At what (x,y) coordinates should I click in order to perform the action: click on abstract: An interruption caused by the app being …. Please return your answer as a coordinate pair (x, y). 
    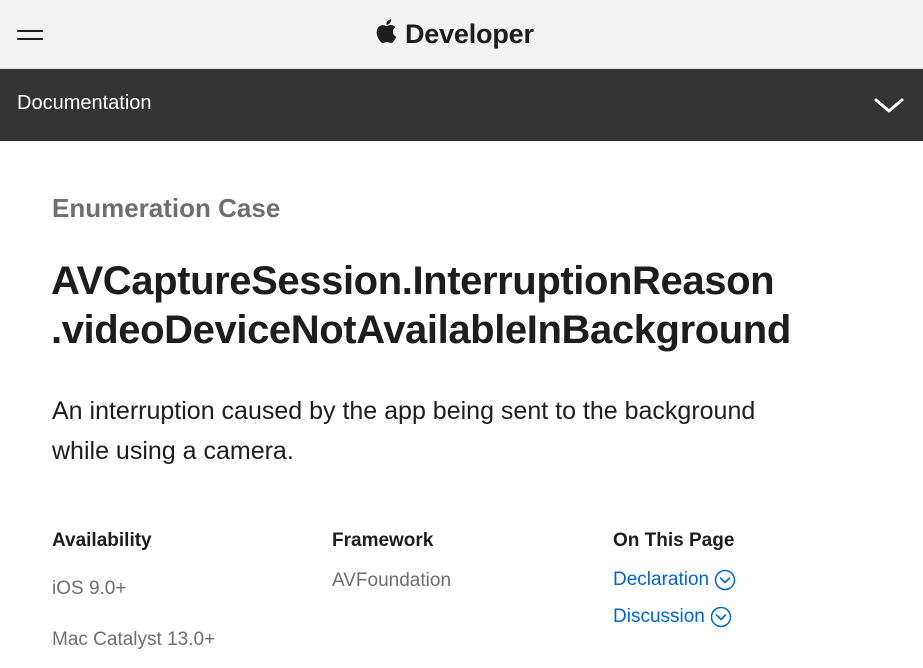
    Looking at the image, I should click on (452, 431).